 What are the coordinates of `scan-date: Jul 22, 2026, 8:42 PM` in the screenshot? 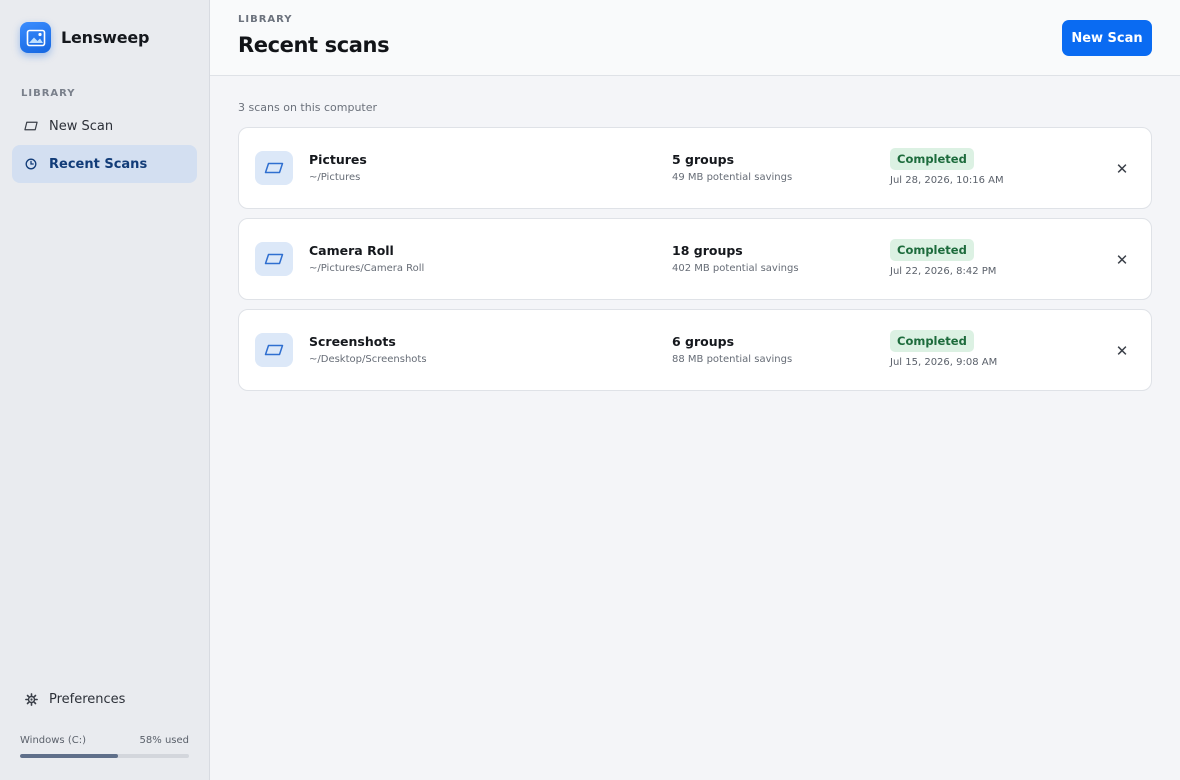 It's located at (943, 271).